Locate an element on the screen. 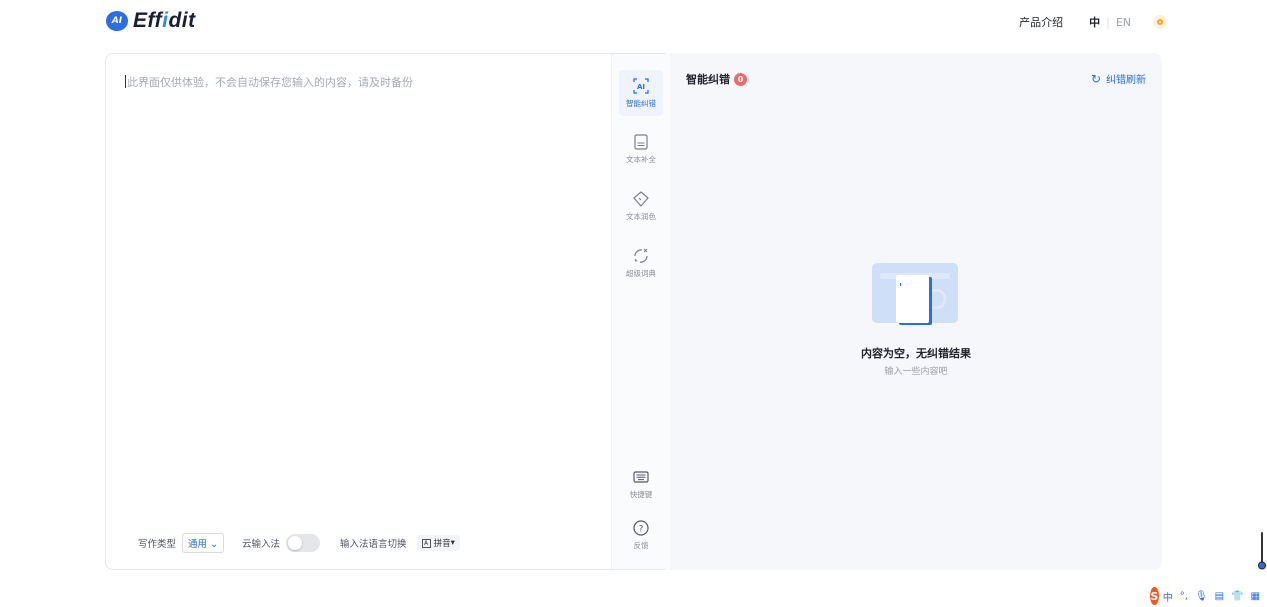 The height and width of the screenshot is (607, 1267). ime-mode-toggle: 中 is located at coordinates (1168, 596).